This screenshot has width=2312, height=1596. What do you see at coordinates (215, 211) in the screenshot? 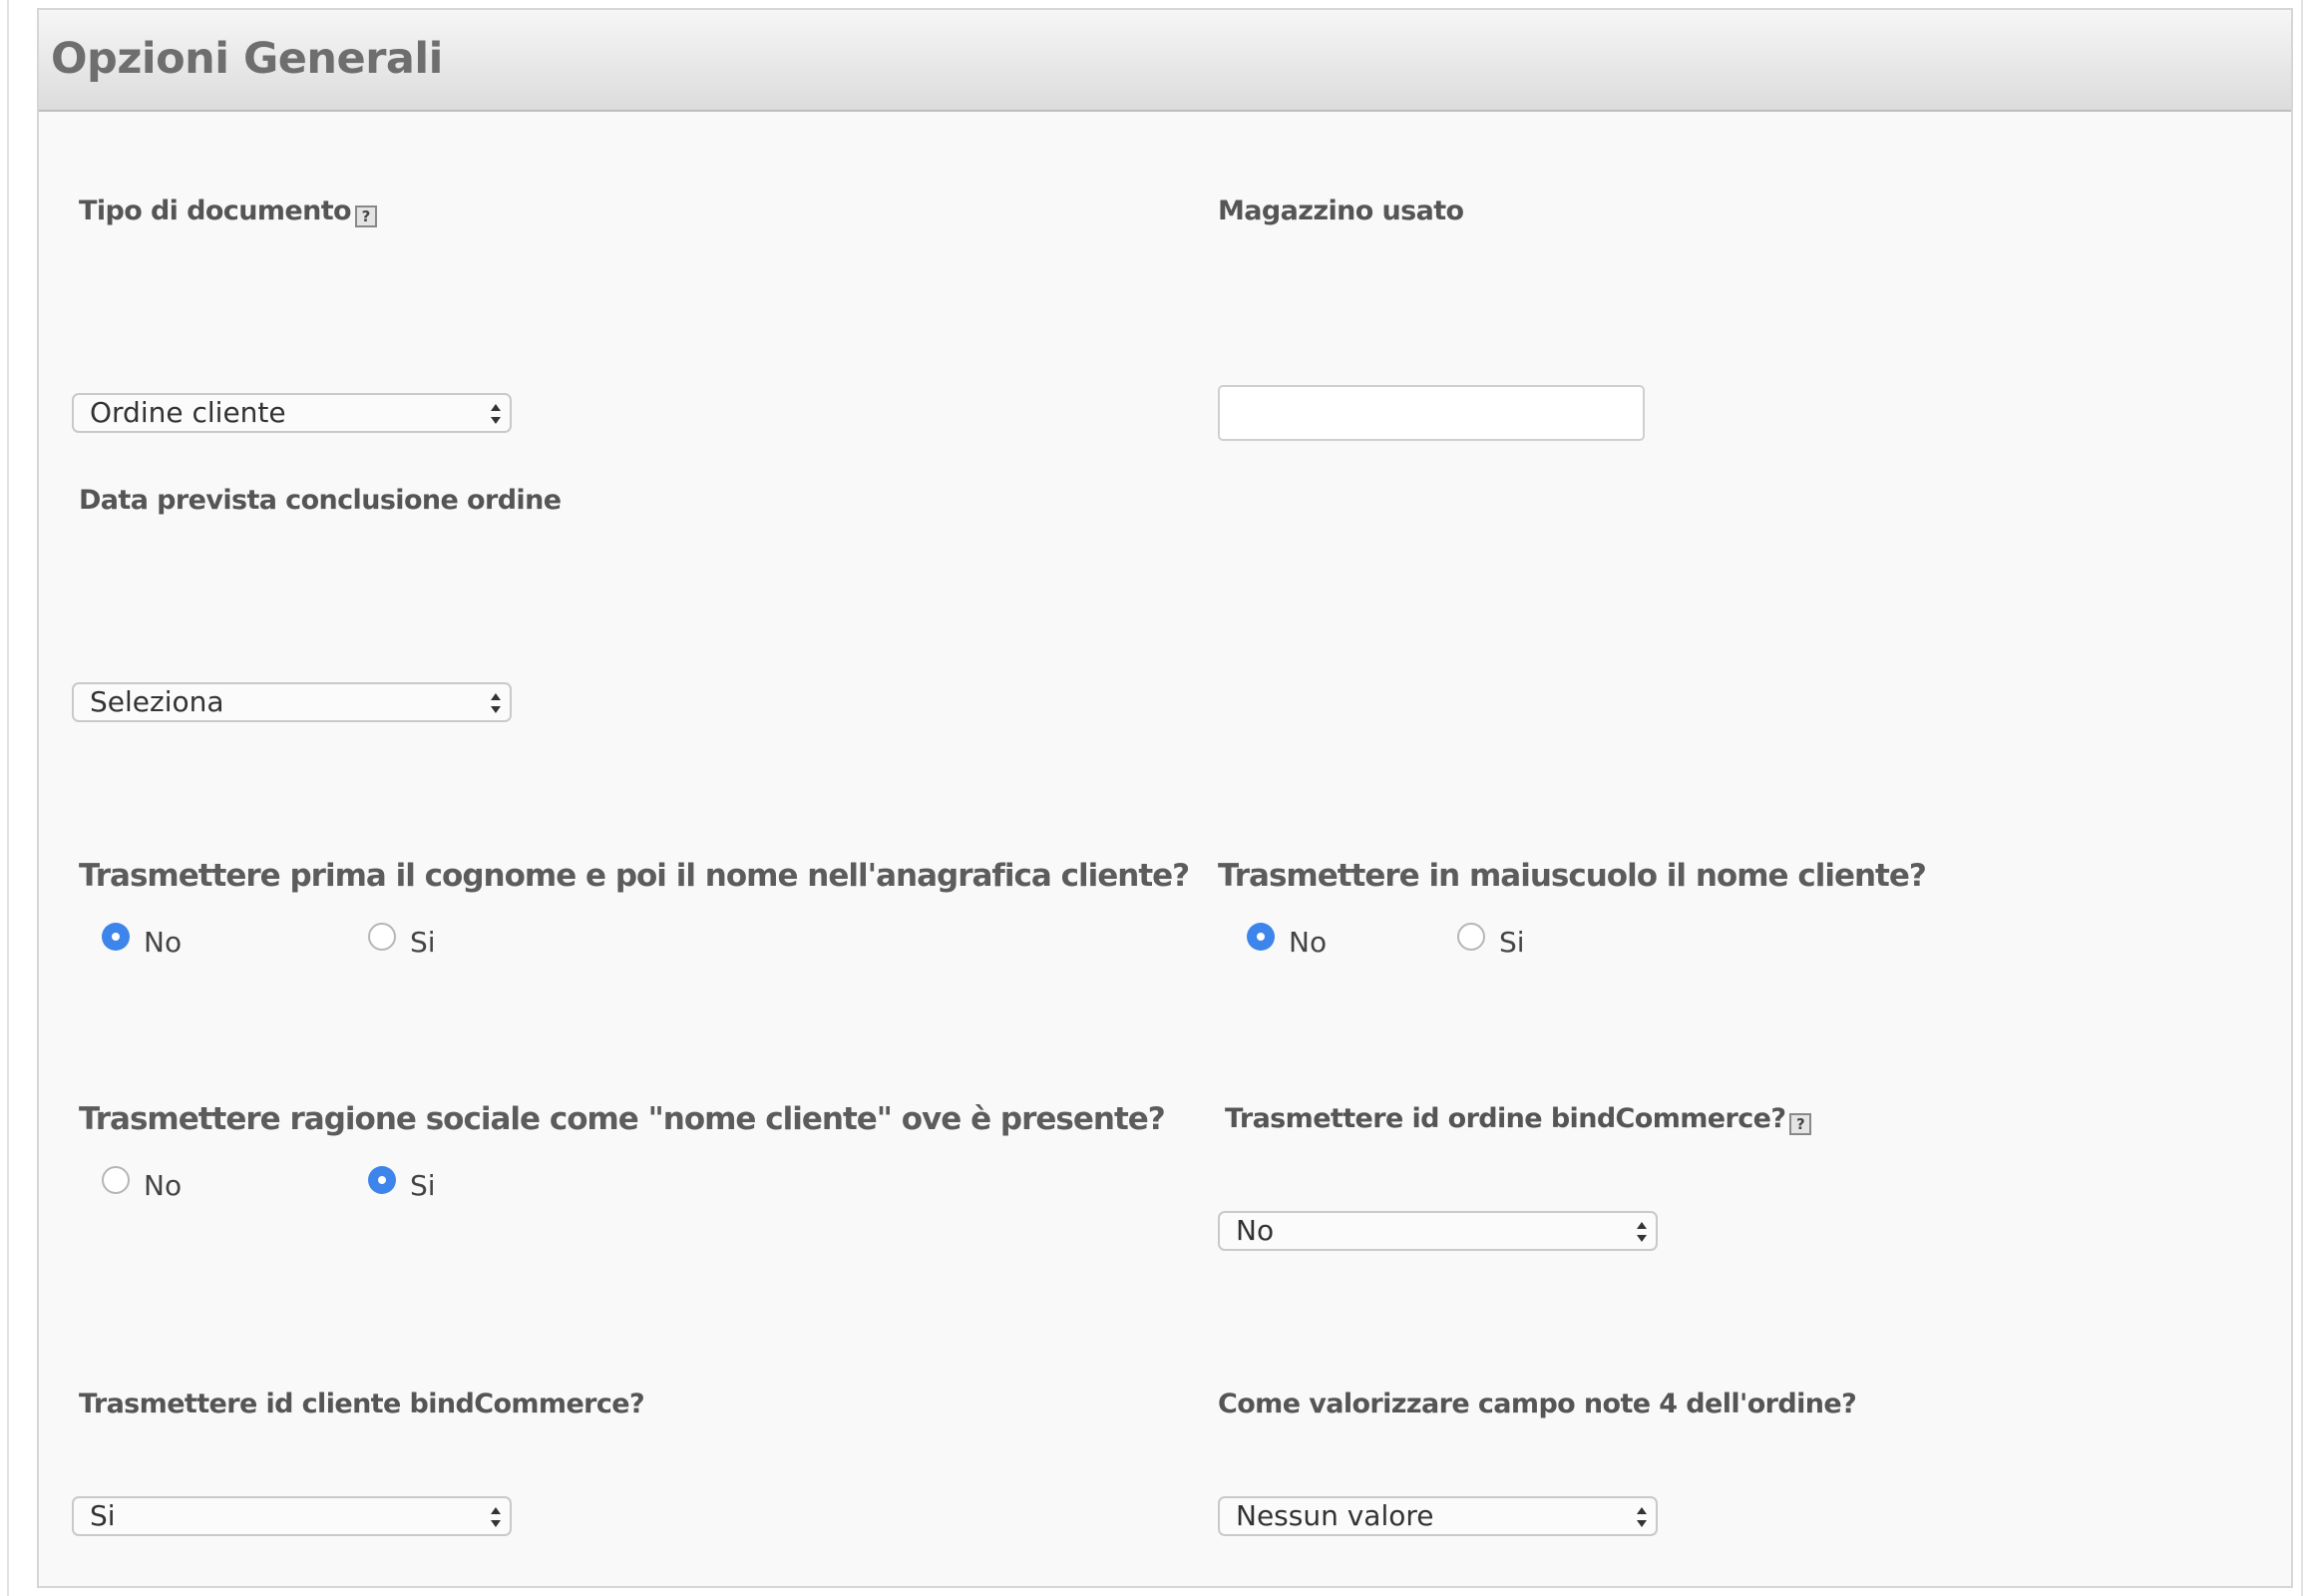
I see `tipo-documento-label-text: Tipo di documento` at bounding box center [215, 211].